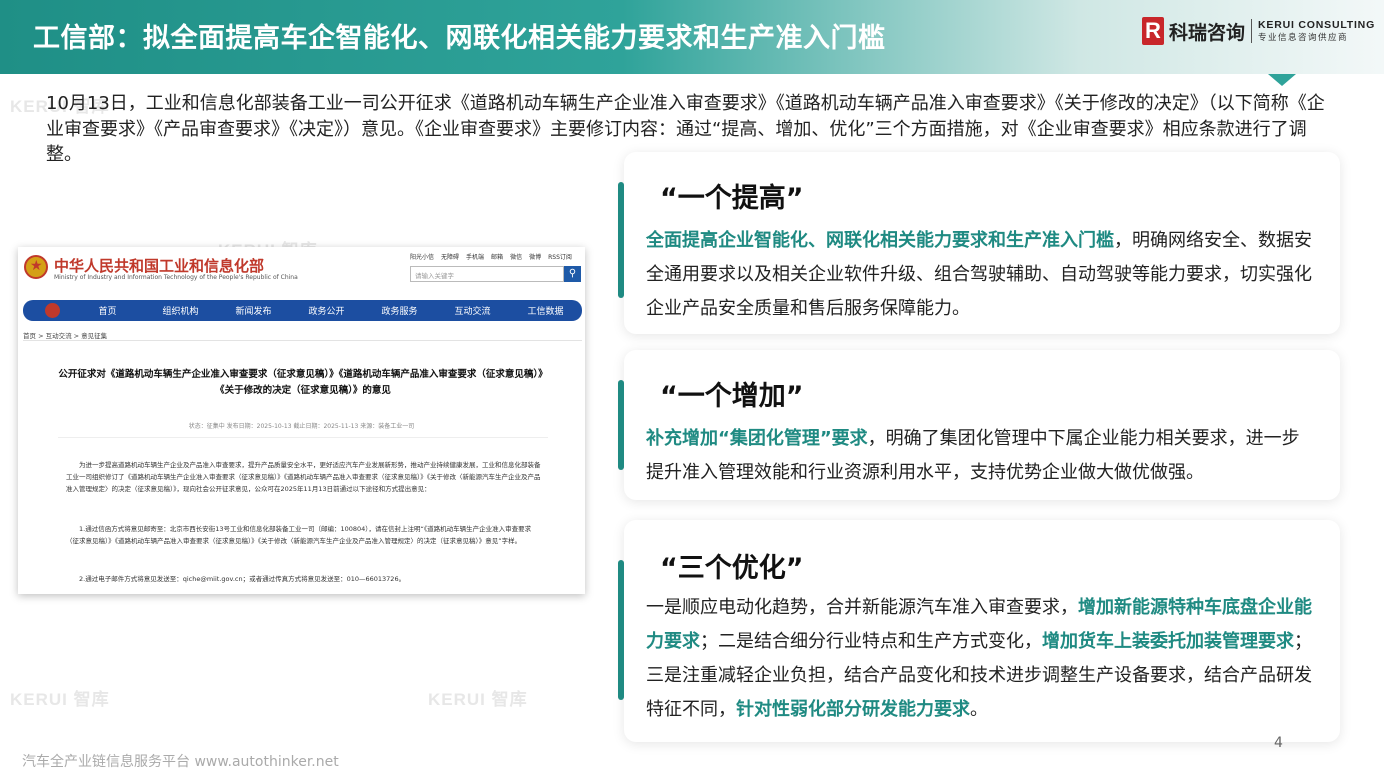  Describe the element at coordinates (1168, 641) in the screenshot. I see `highlight-text: 增加货车上装委托加装管理要求` at that location.